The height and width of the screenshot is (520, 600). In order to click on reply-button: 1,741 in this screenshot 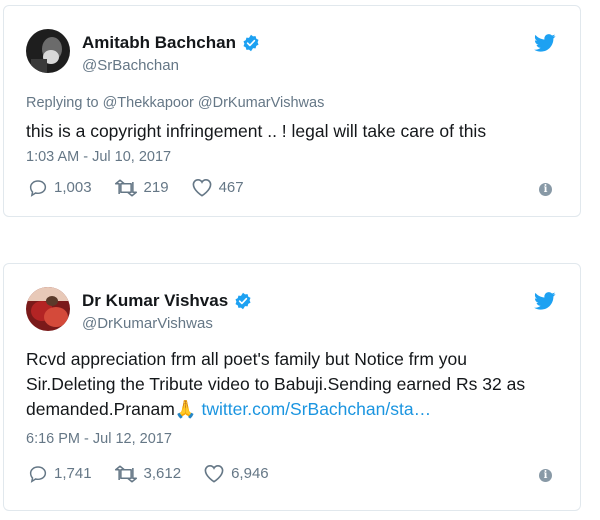, I will do `click(60, 474)`.